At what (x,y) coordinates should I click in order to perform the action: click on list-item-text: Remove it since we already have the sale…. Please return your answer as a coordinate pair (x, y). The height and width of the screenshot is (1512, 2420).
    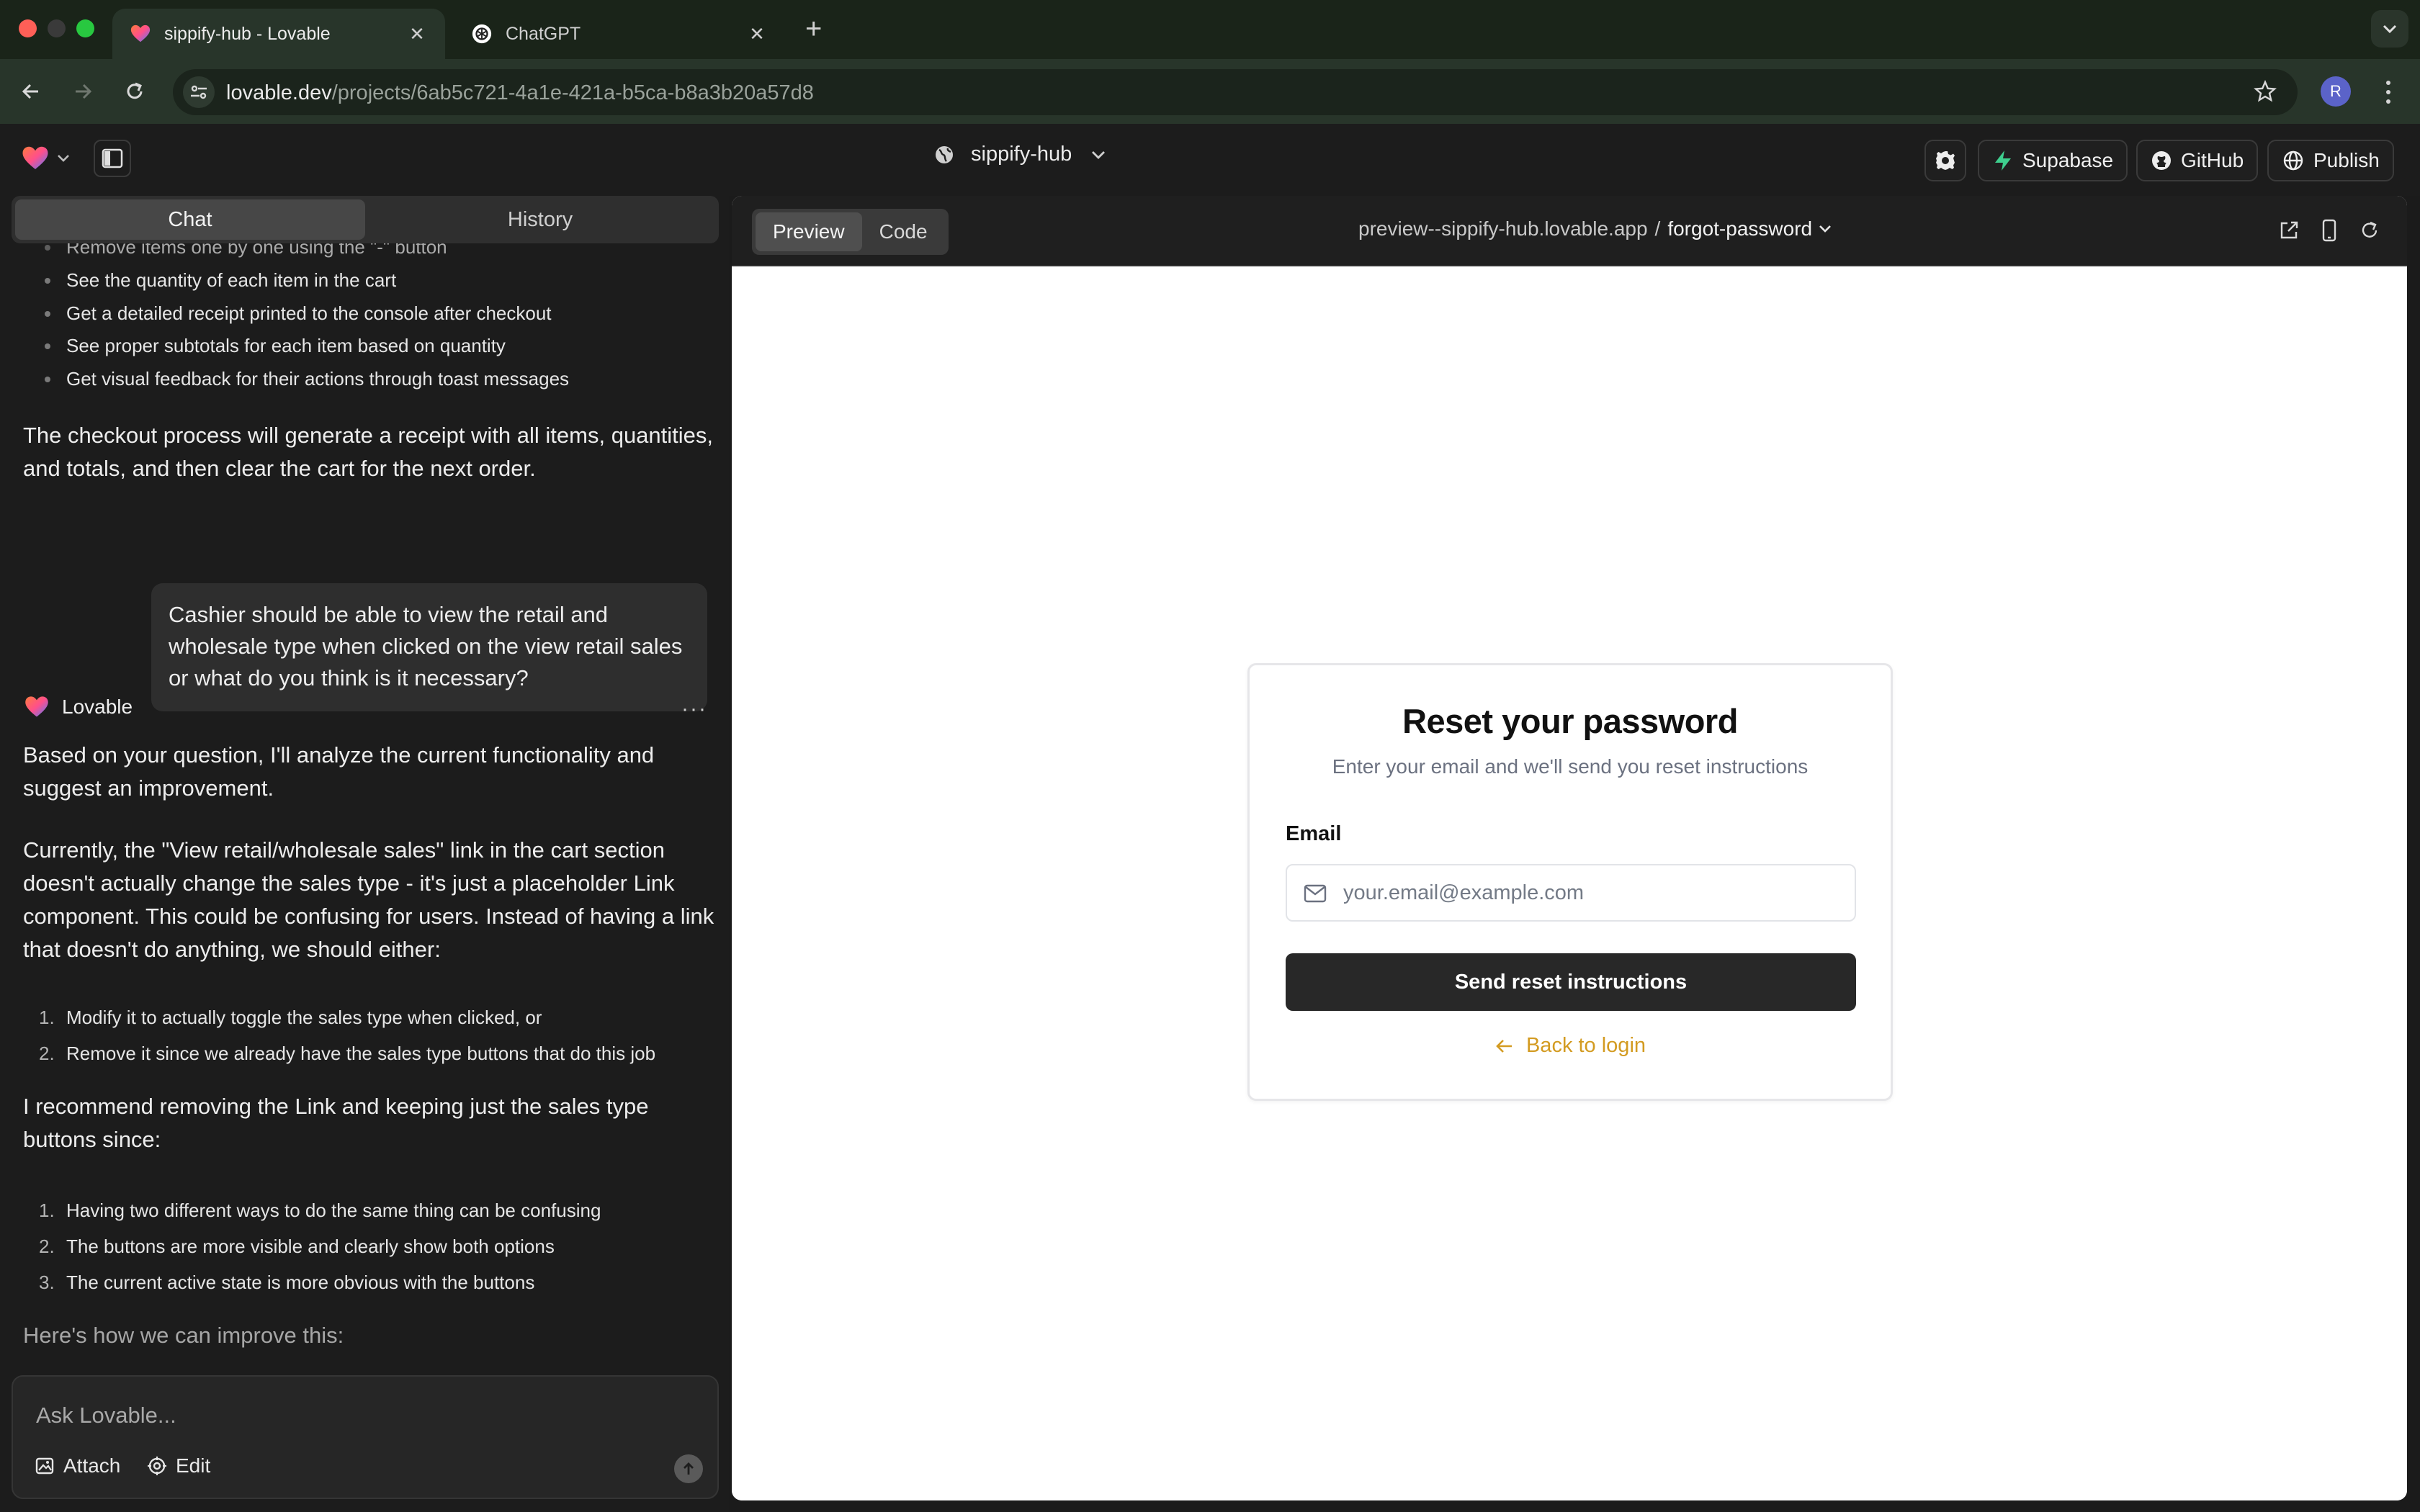
    Looking at the image, I should click on (361, 1053).